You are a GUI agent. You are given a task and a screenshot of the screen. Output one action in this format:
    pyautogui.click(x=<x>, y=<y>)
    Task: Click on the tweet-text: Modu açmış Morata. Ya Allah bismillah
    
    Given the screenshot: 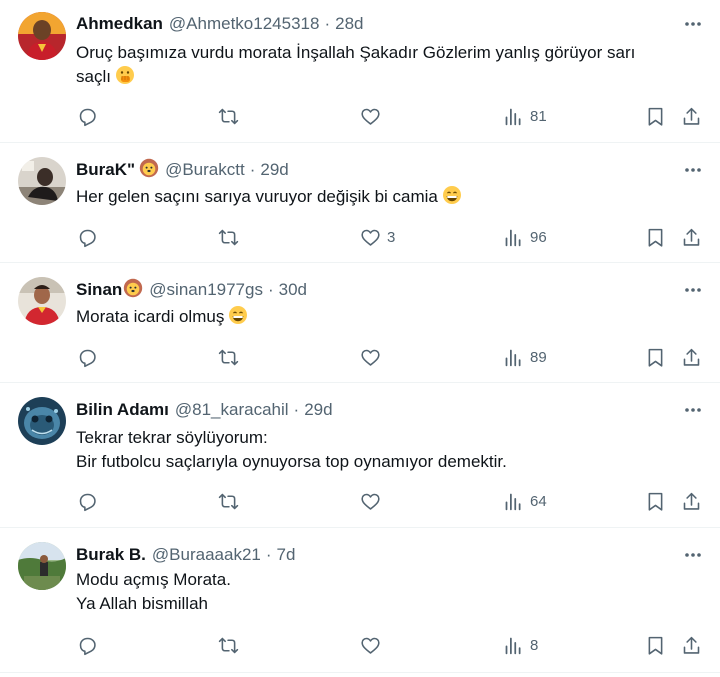 What is the action you would take?
    pyautogui.click(x=386, y=592)
    